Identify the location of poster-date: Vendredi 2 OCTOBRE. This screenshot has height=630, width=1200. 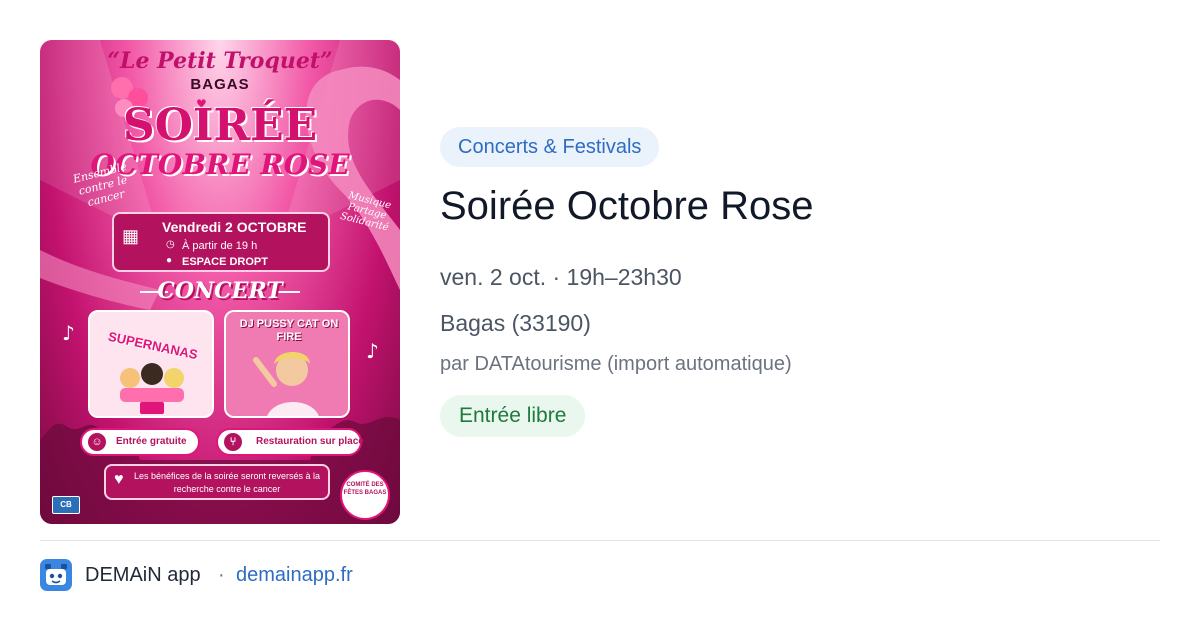
(234, 227).